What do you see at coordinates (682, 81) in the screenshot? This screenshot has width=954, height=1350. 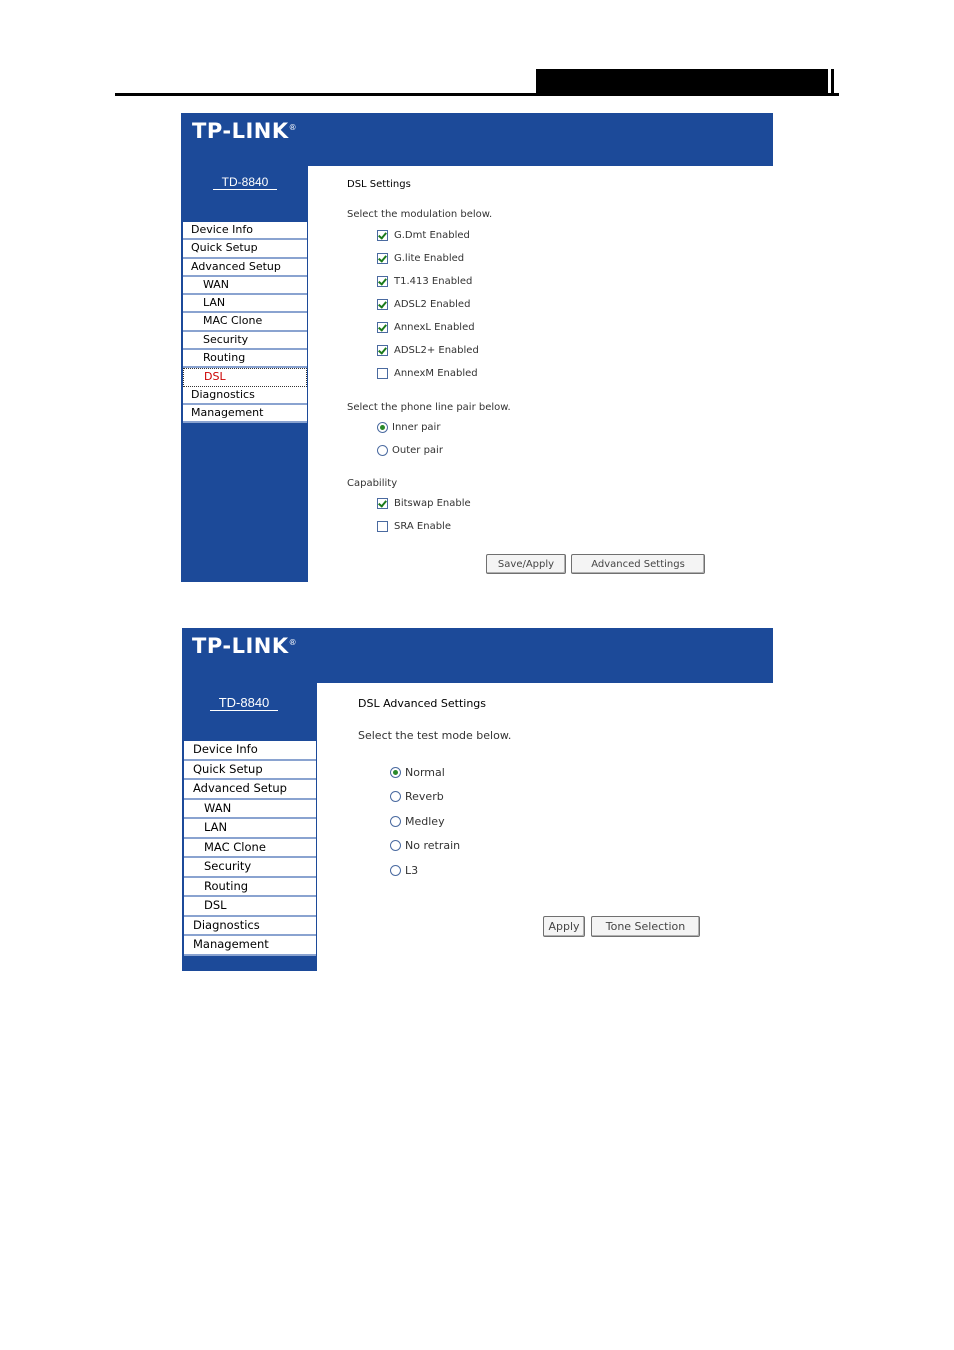 I see `page-header-bar` at bounding box center [682, 81].